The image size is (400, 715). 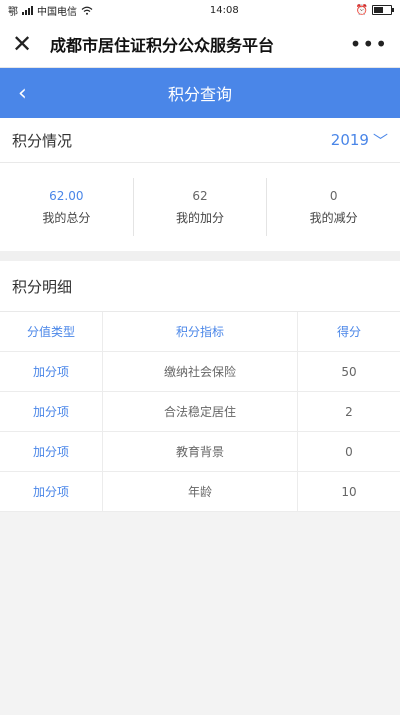 I want to click on row-score: 10, so click(x=349, y=492).